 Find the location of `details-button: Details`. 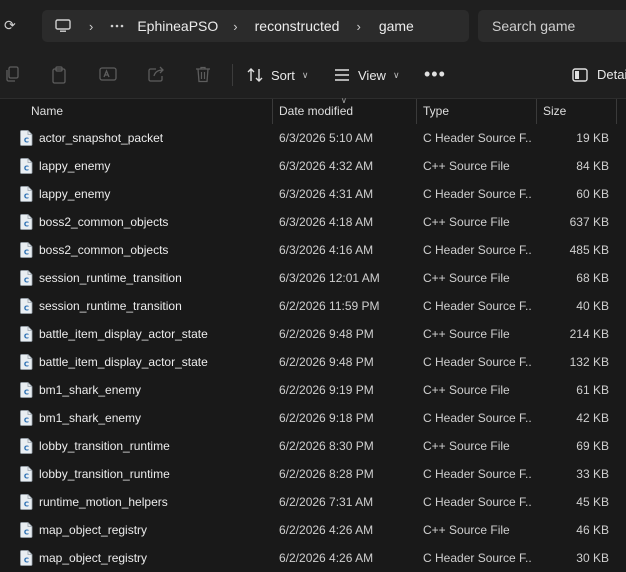

details-button: Details is located at coordinates (599, 74).